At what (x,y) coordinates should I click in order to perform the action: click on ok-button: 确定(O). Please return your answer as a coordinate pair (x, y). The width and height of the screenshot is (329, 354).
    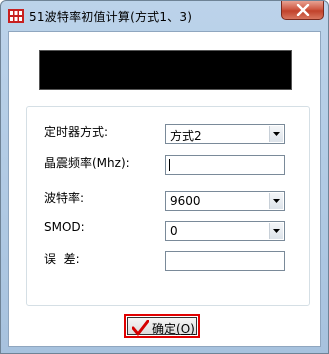
    Looking at the image, I should click on (162, 326).